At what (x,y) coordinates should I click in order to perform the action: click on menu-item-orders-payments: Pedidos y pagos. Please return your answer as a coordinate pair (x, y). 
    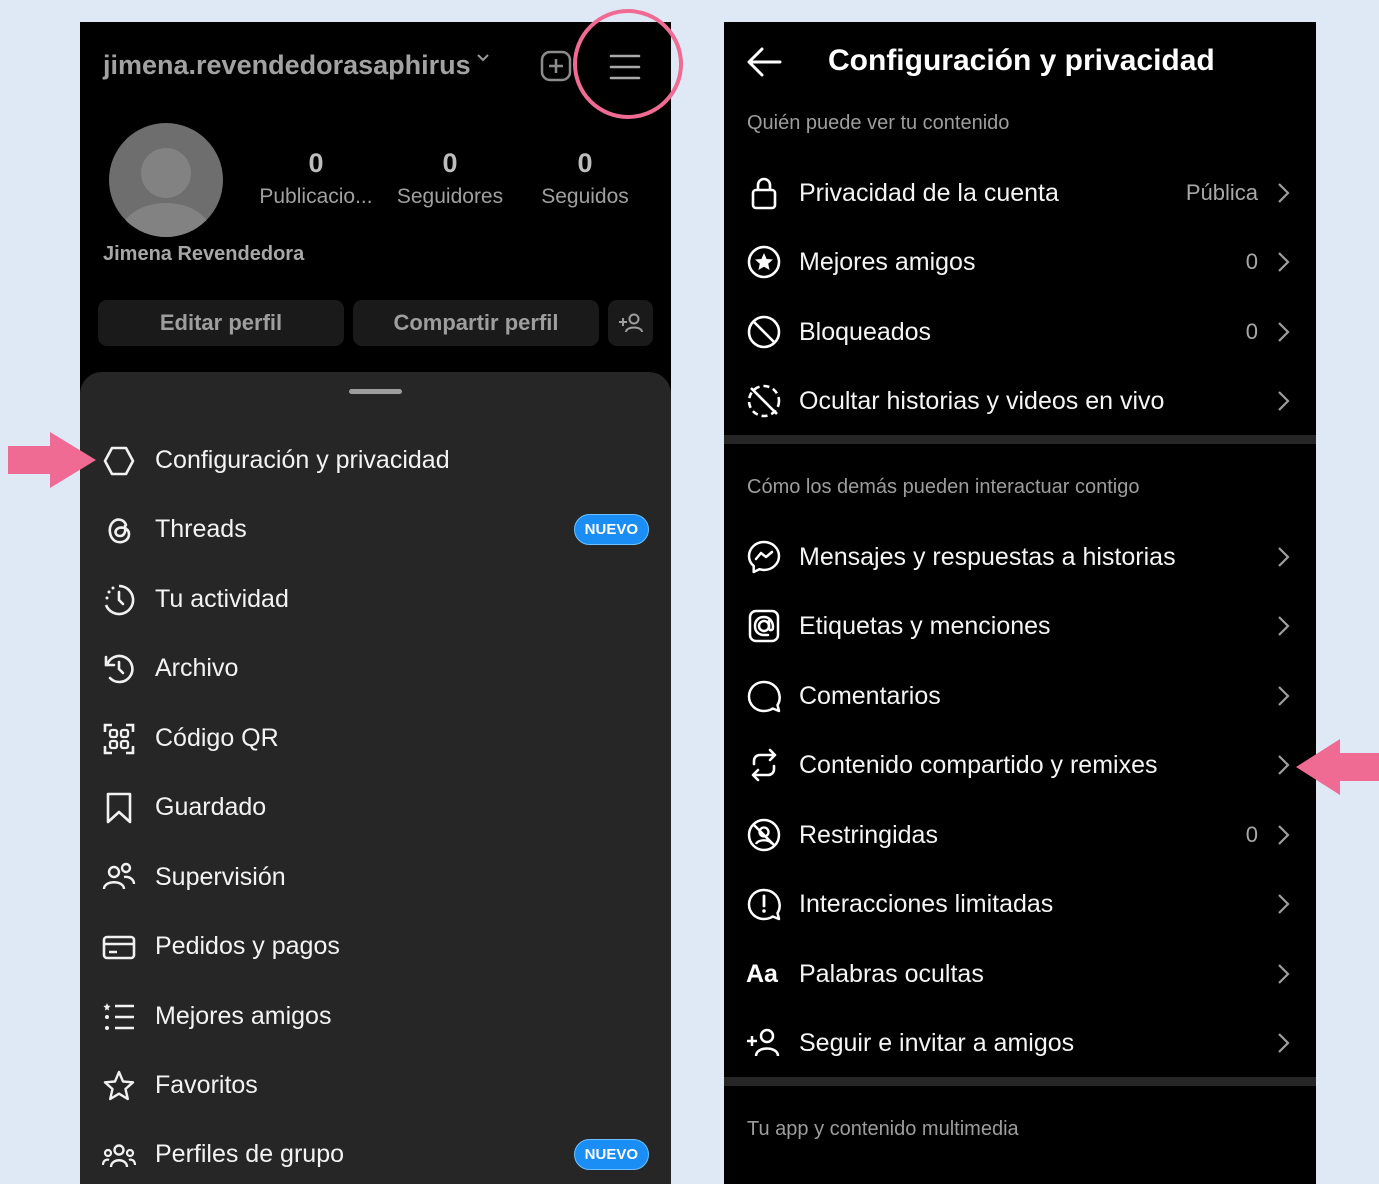
    Looking at the image, I should click on (375, 947).